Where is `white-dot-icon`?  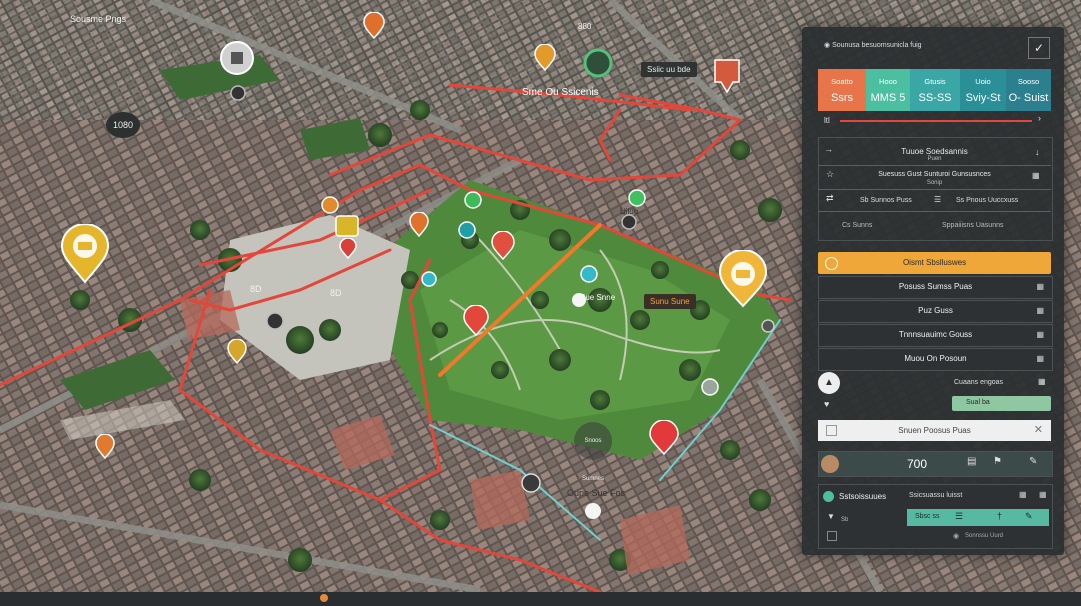 white-dot-icon is located at coordinates (593, 511).